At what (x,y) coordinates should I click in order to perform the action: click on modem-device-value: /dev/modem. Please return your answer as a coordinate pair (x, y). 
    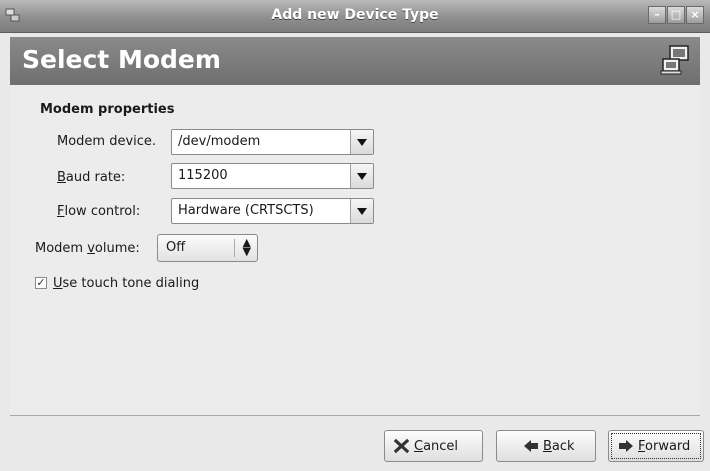
    Looking at the image, I should click on (219, 141).